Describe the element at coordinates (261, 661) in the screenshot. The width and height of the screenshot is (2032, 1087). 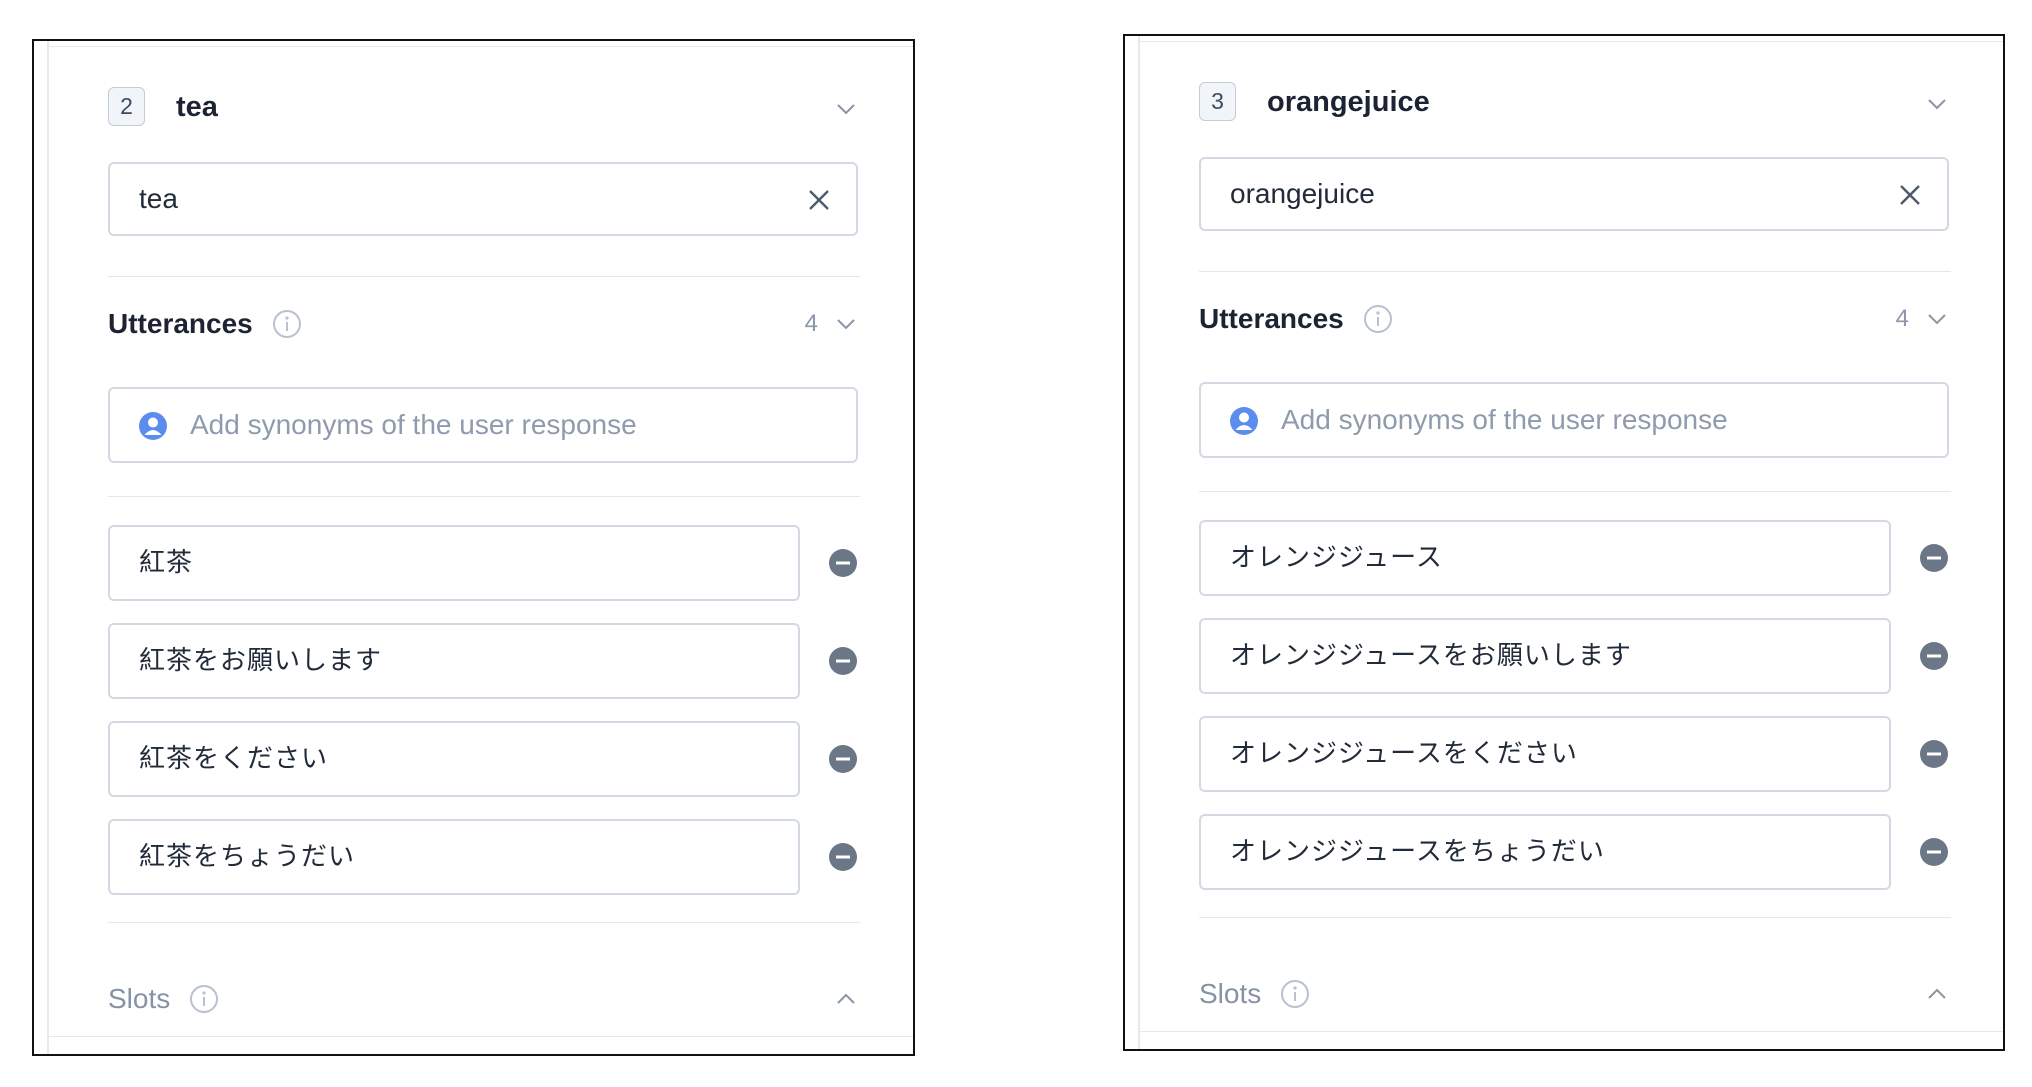
I see `utterance-text: 紅茶をお願いします` at that location.